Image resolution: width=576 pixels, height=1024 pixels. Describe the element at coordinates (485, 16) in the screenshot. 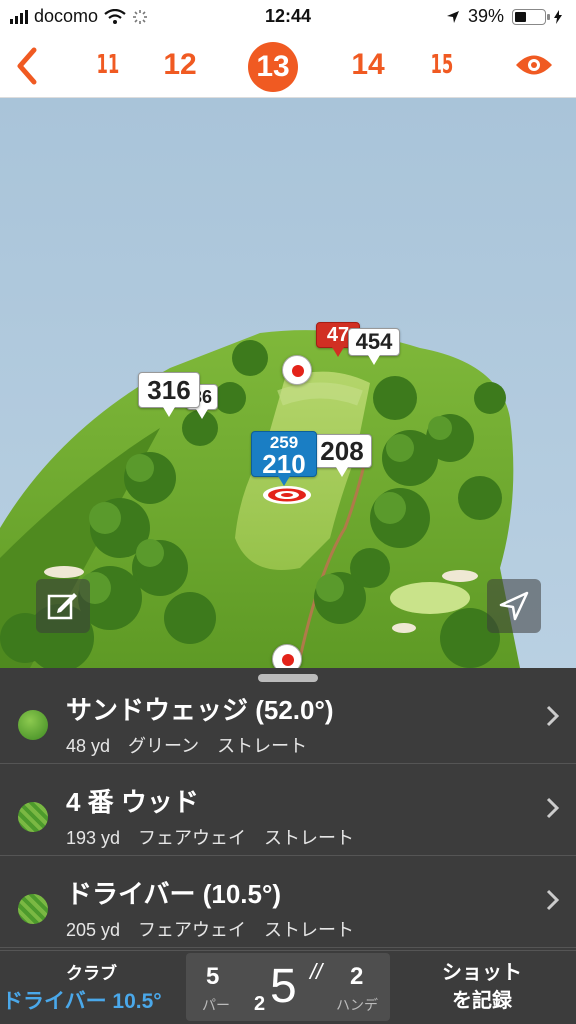

I see `battery-percent: 39%` at that location.